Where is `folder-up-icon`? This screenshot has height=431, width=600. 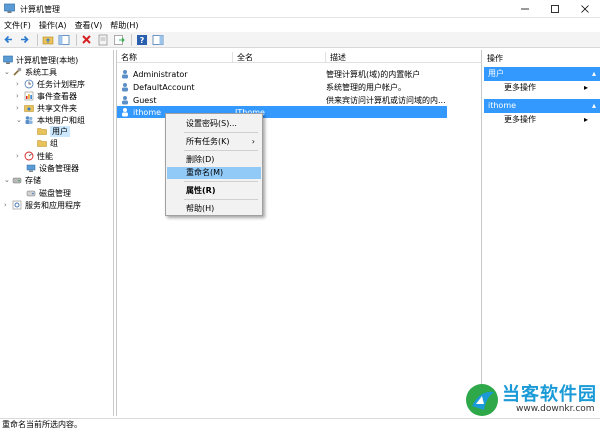 folder-up-icon is located at coordinates (47, 40).